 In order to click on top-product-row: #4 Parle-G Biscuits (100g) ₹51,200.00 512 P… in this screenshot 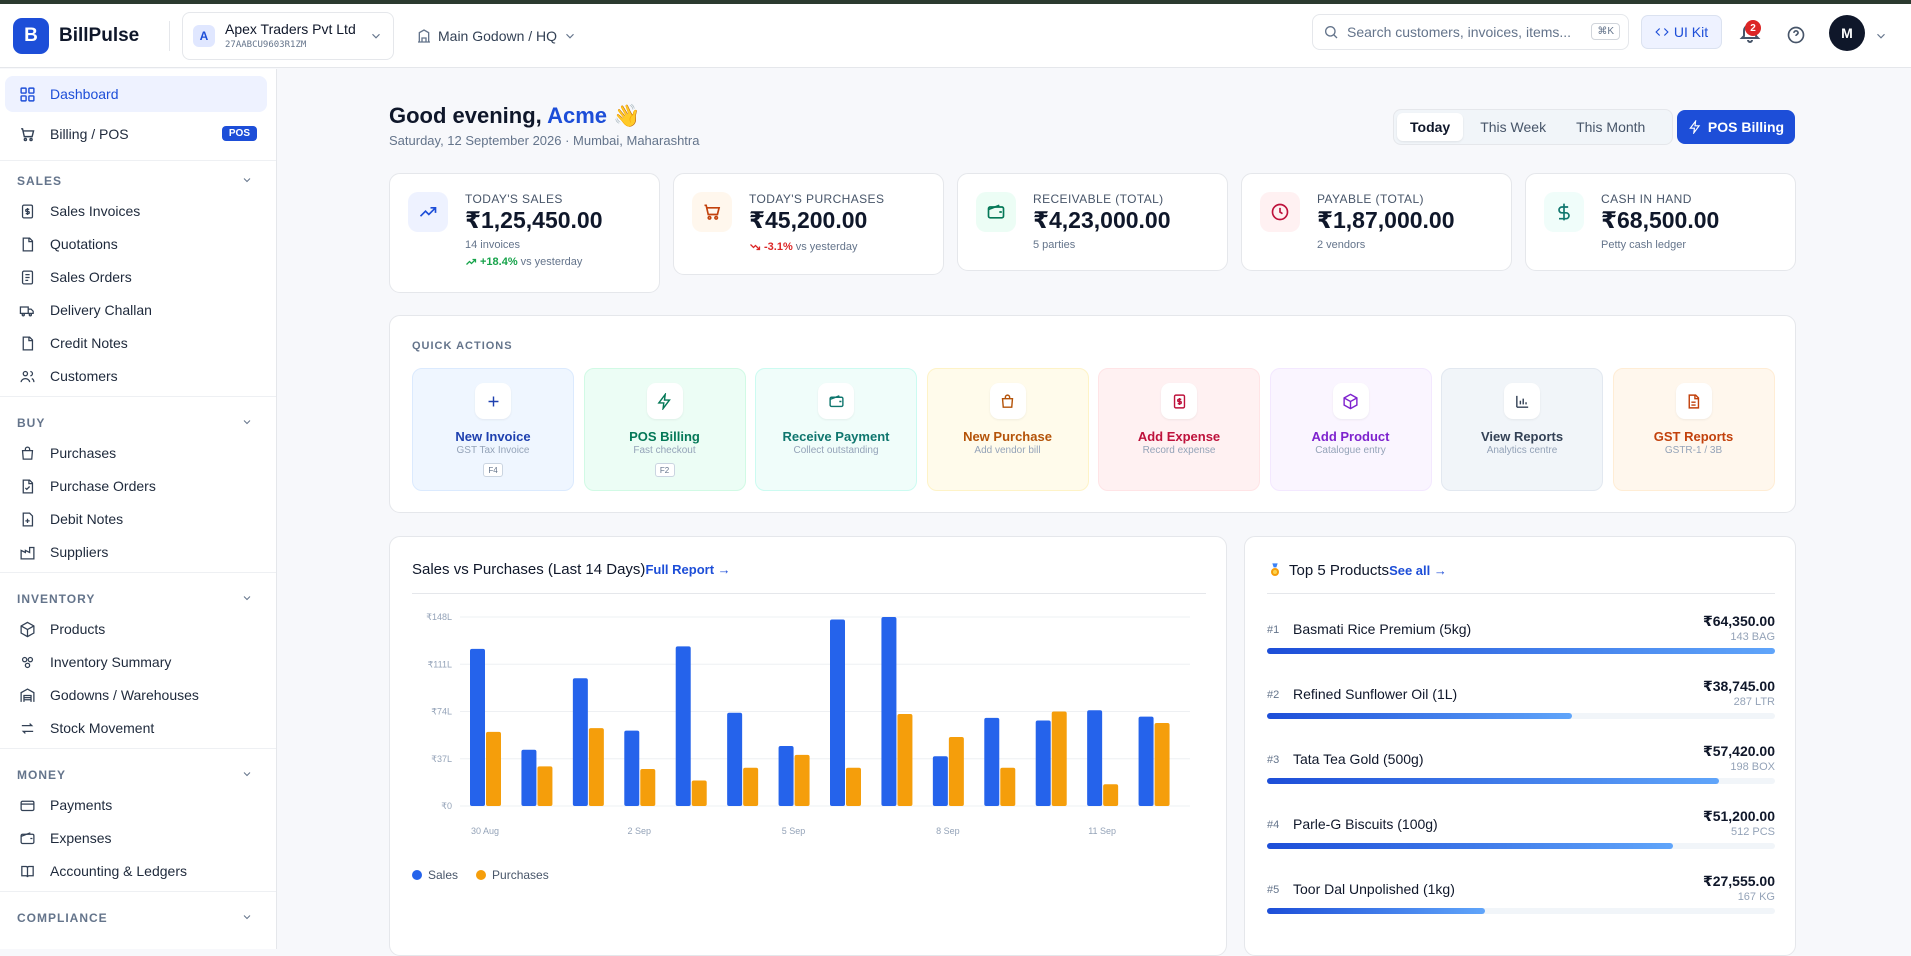, I will do `click(1521, 835)`.